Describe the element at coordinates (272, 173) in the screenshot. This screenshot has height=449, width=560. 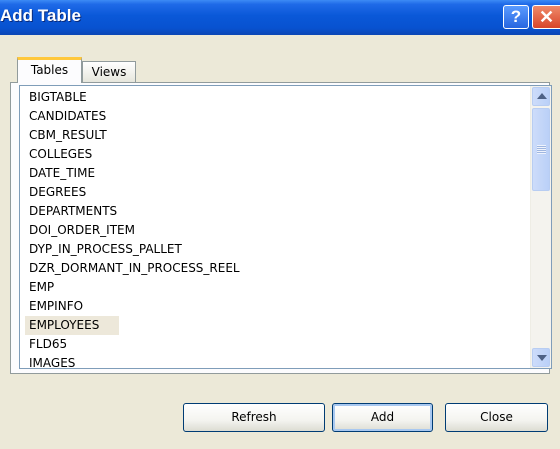
I see `list-item: DATE_TIME` at that location.